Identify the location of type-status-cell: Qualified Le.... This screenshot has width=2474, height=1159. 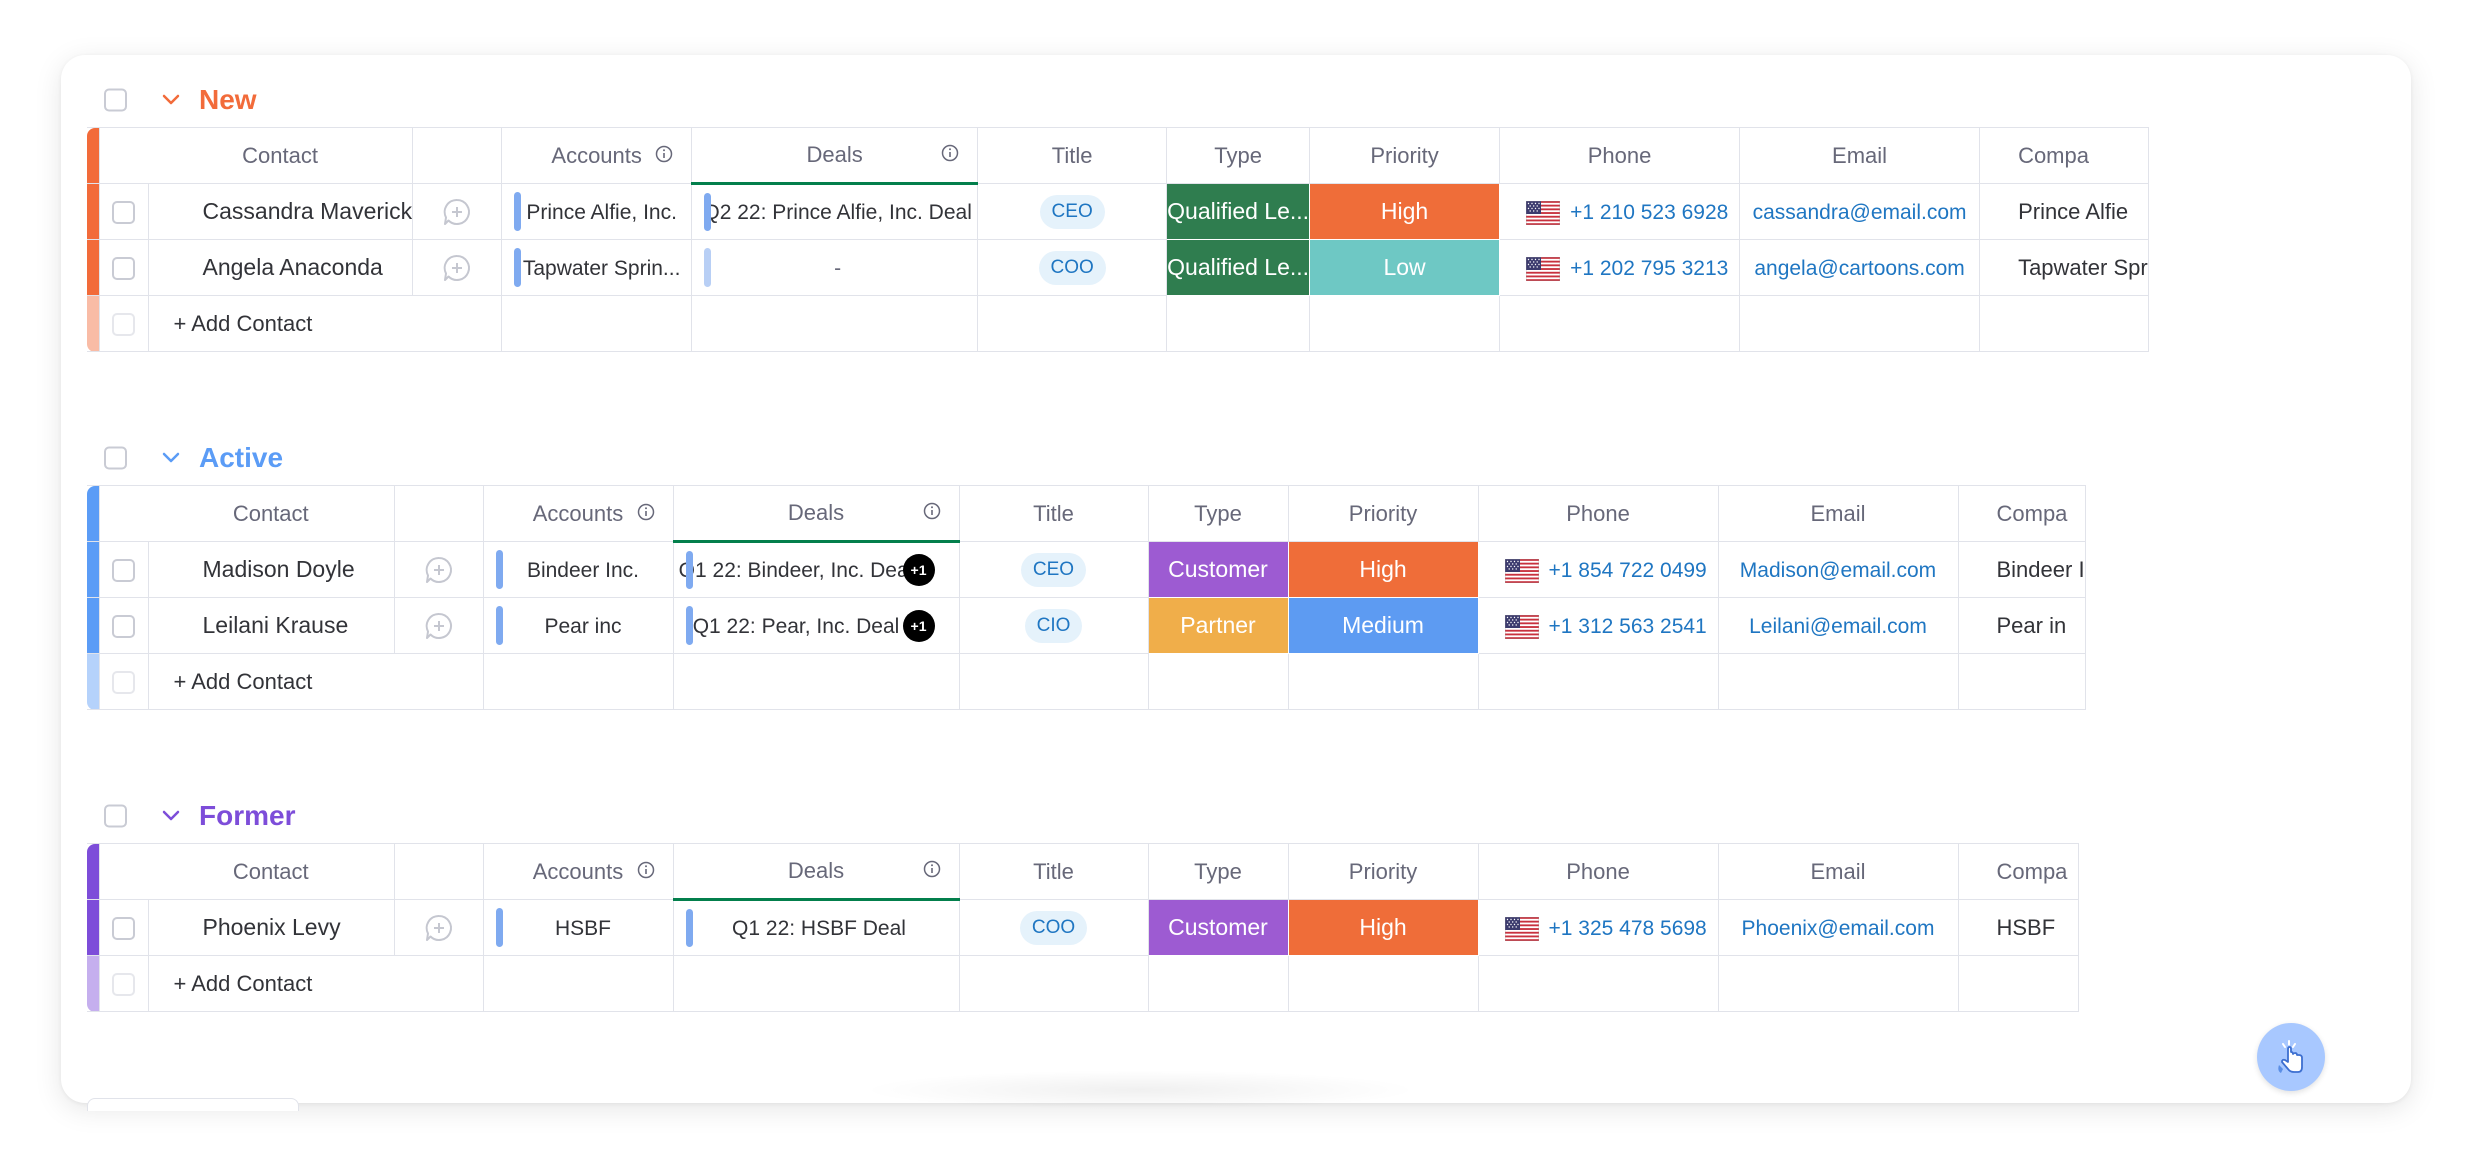
(1238, 211).